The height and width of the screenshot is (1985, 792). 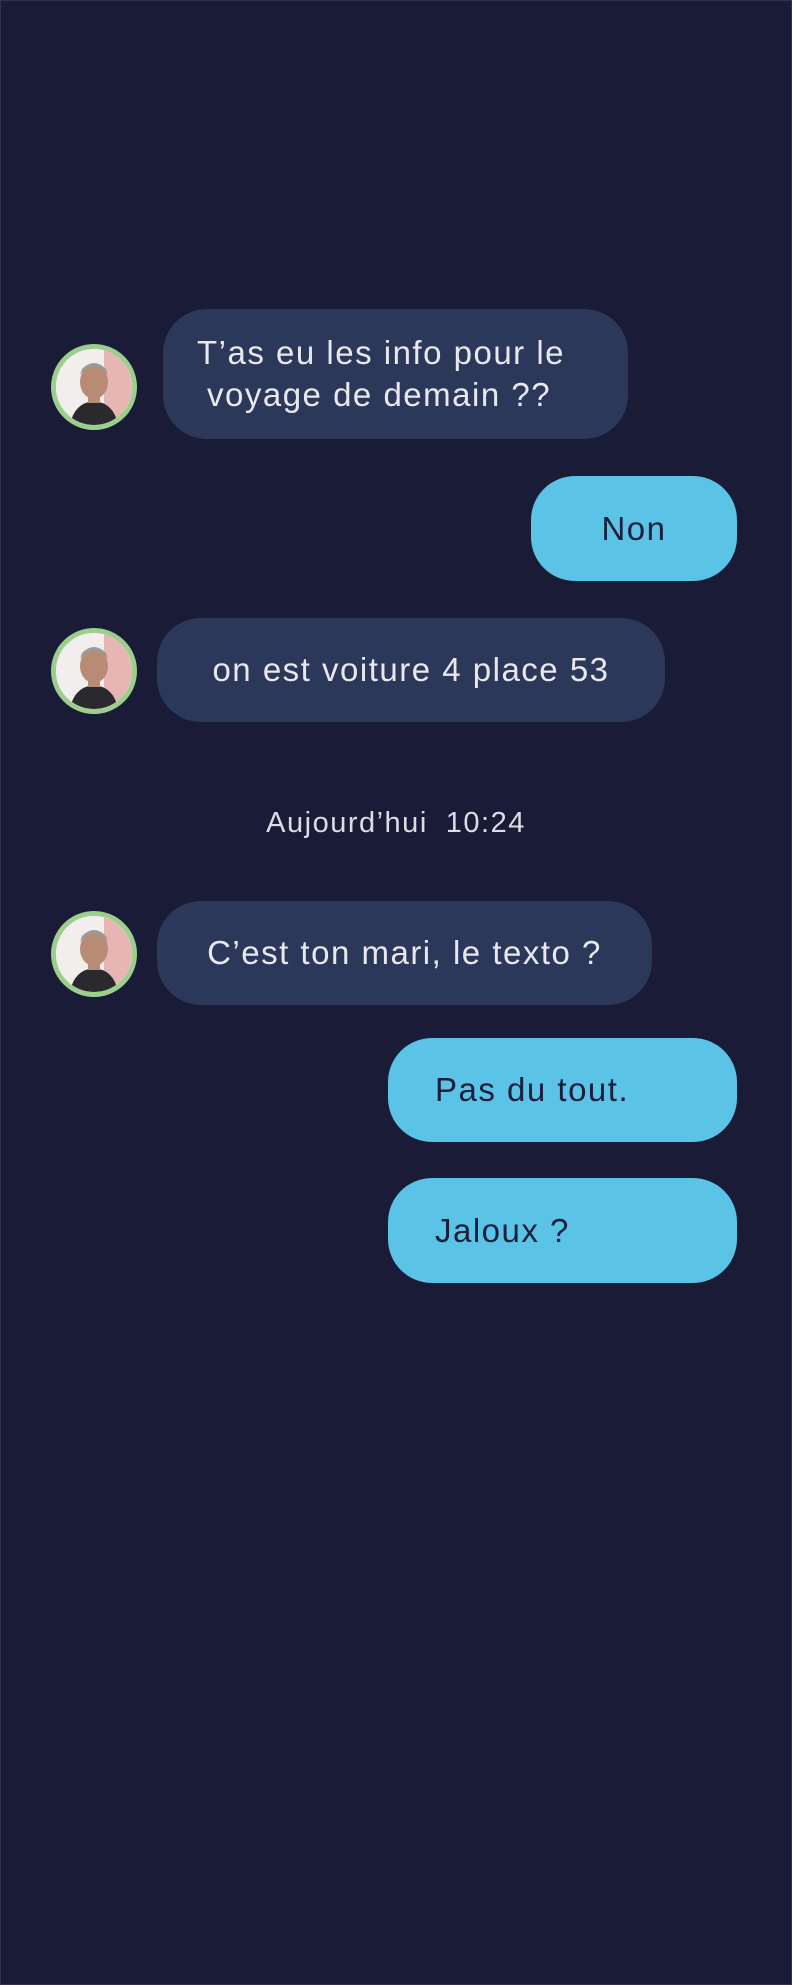 What do you see at coordinates (532, 1089) in the screenshot?
I see `message-text: Pas du tout.` at bounding box center [532, 1089].